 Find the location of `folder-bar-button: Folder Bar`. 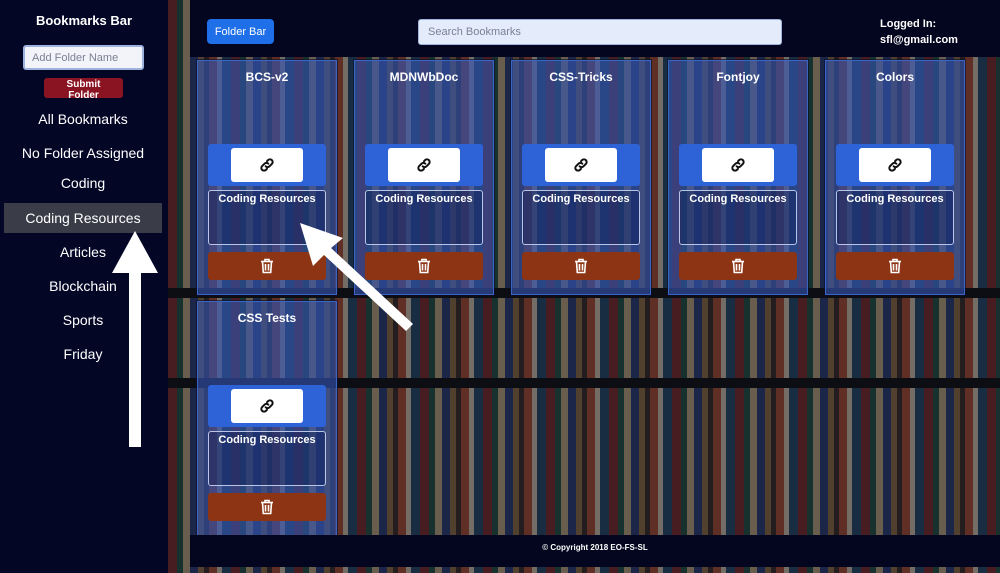

folder-bar-button: Folder Bar is located at coordinates (240, 31).